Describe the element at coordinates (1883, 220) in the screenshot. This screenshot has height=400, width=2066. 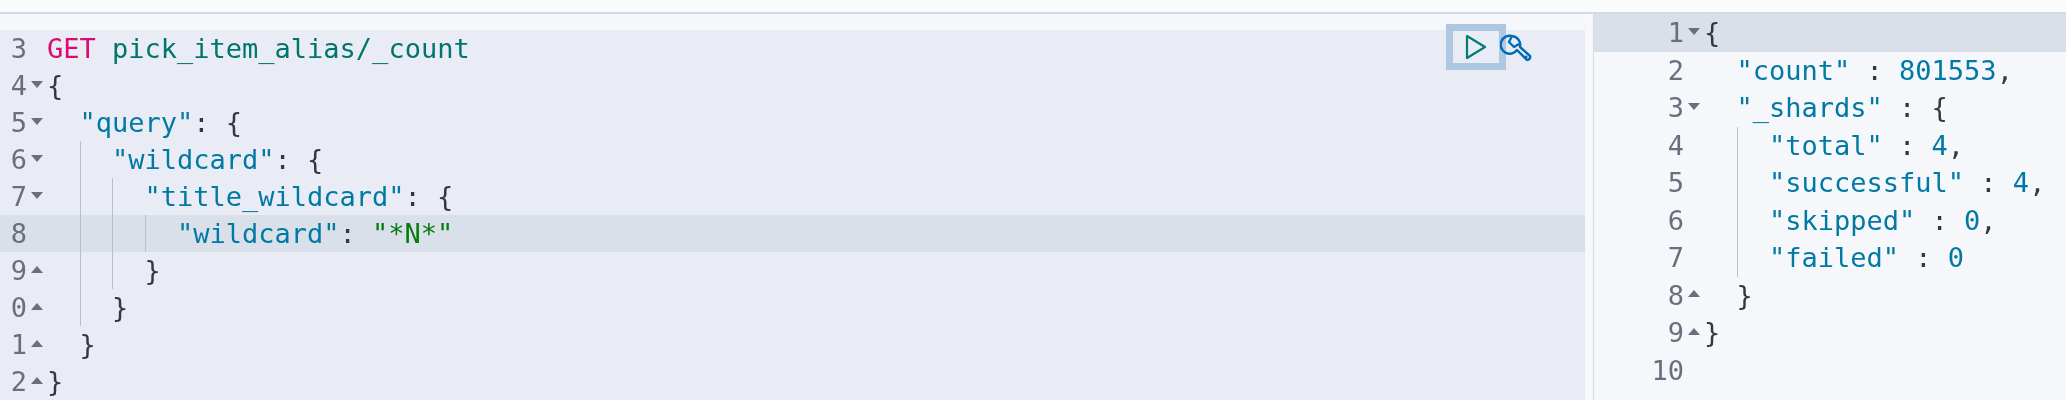
I see `code-line: "skipped" : 0,` at that location.